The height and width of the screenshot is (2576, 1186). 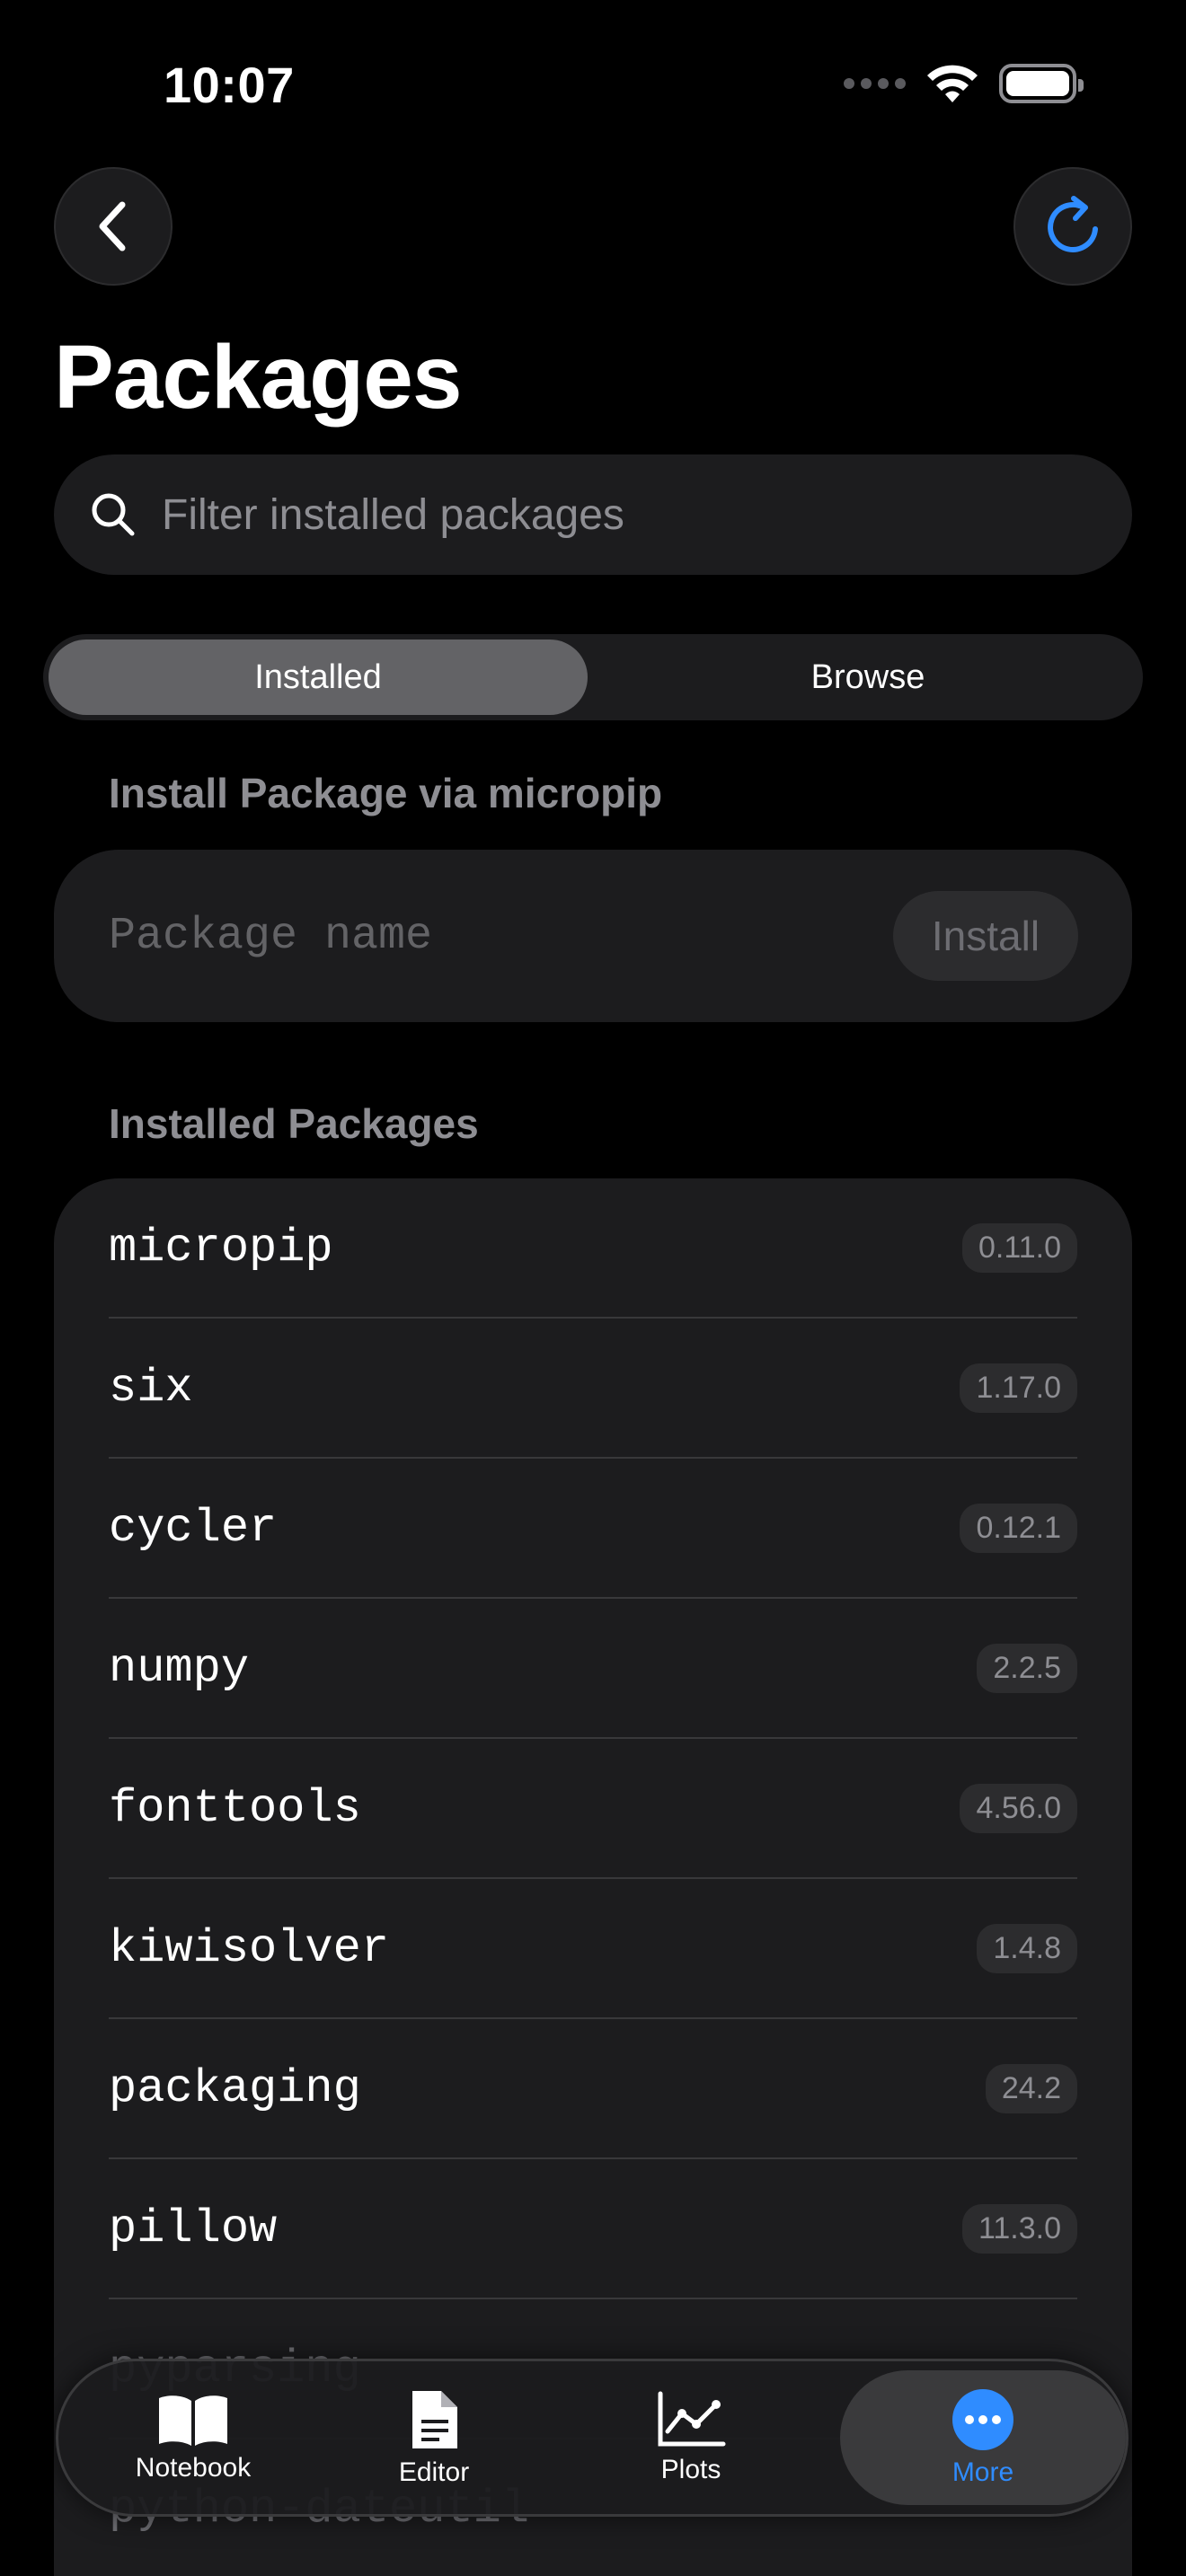 I want to click on package-version-badge: 0.12.1, so click(x=1018, y=1528).